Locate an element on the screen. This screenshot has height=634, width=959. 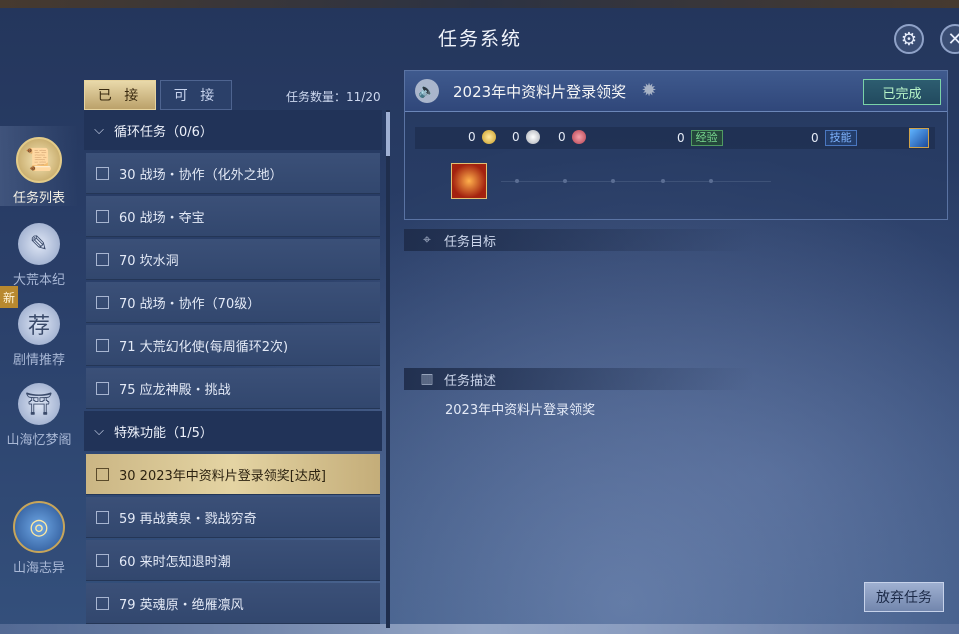
reward-progress-dots is located at coordinates (636, 181).